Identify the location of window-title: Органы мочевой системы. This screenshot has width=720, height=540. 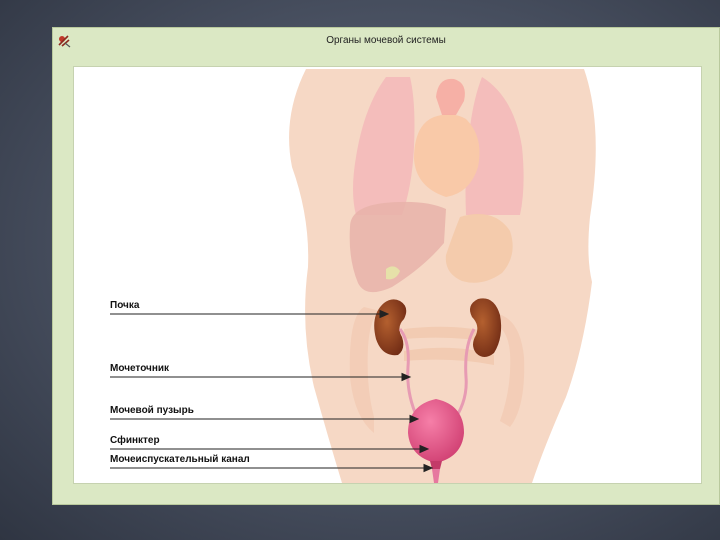
(386, 40).